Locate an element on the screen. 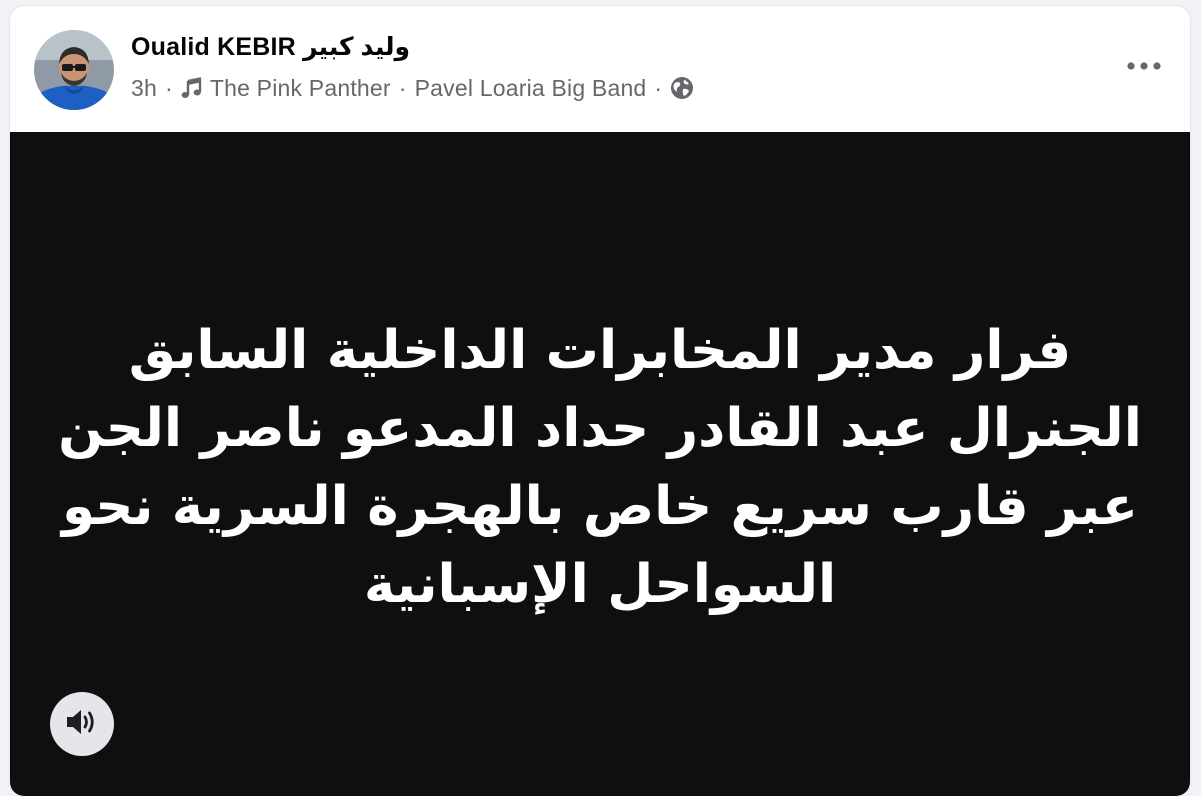 The image size is (1201, 796). overlay-text-line: الجنرال عبد القادر حداد المدعو ناصر الجن is located at coordinates (600, 428).